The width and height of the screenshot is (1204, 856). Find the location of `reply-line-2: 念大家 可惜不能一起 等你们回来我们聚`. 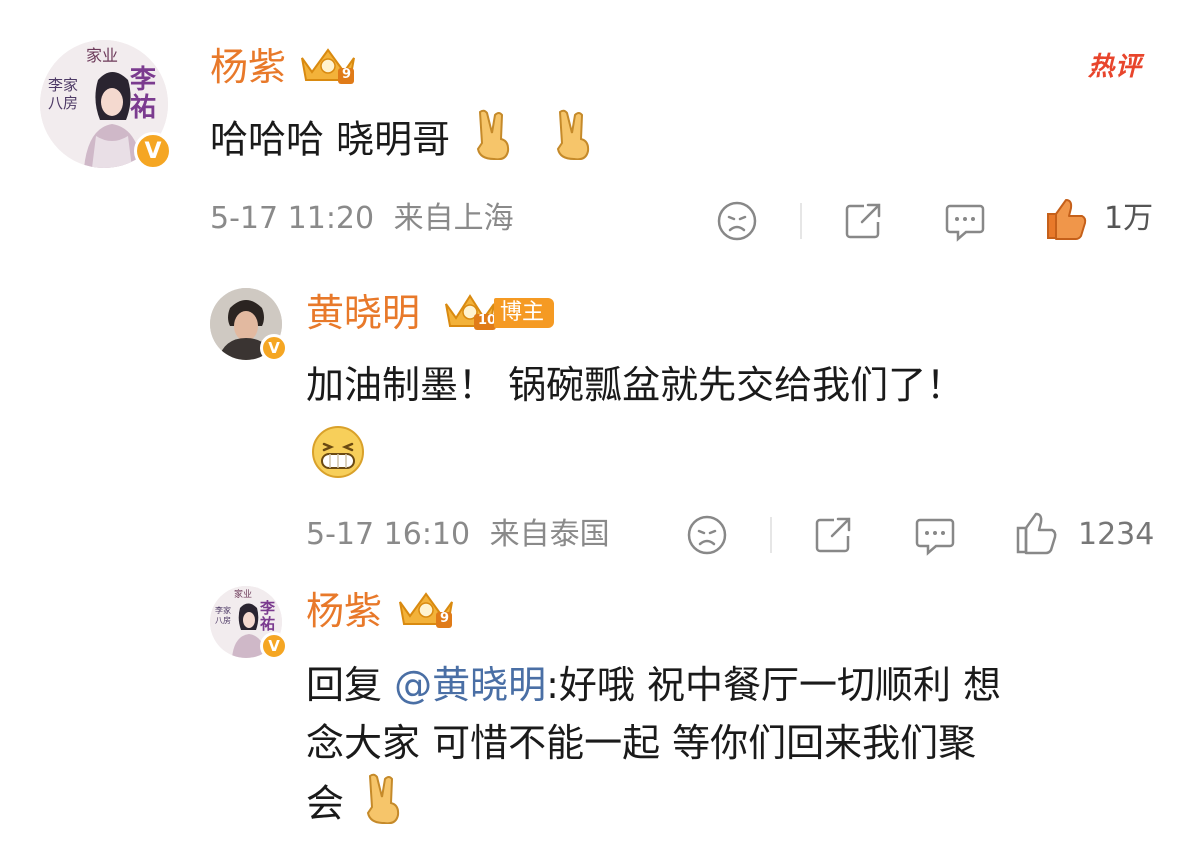

reply-line-2: 念大家 可惜不能一起 等你们回来我们聚 is located at coordinates (641, 743).